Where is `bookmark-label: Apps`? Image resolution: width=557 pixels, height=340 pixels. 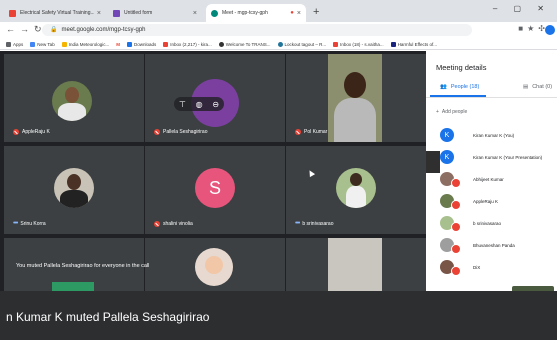
bookmark-label: Apps is located at coordinates (18, 44).